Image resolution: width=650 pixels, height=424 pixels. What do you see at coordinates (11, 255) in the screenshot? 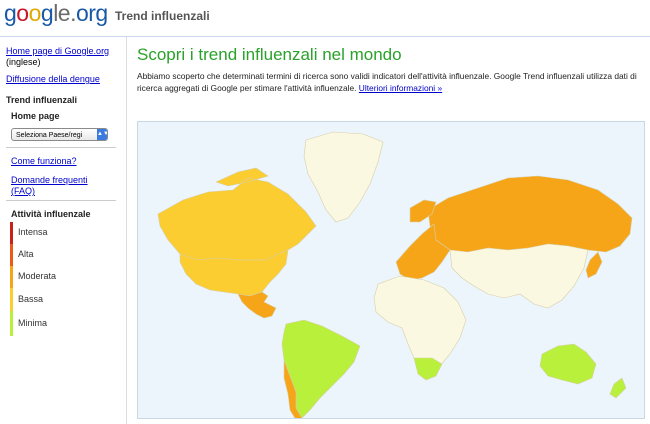
I see `legend-swatch-alta` at bounding box center [11, 255].